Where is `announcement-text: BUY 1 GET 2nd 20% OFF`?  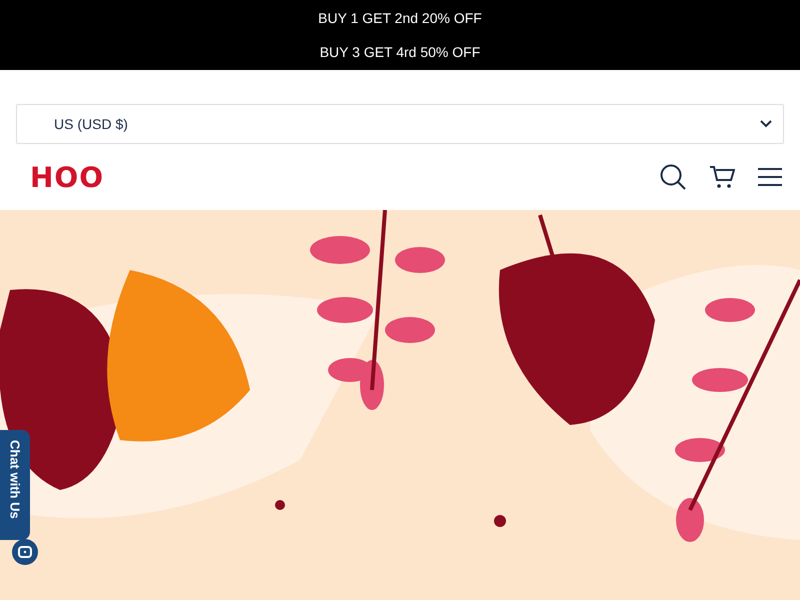
announcement-text: BUY 1 GET 2nd 20% OFF is located at coordinates (400, 18).